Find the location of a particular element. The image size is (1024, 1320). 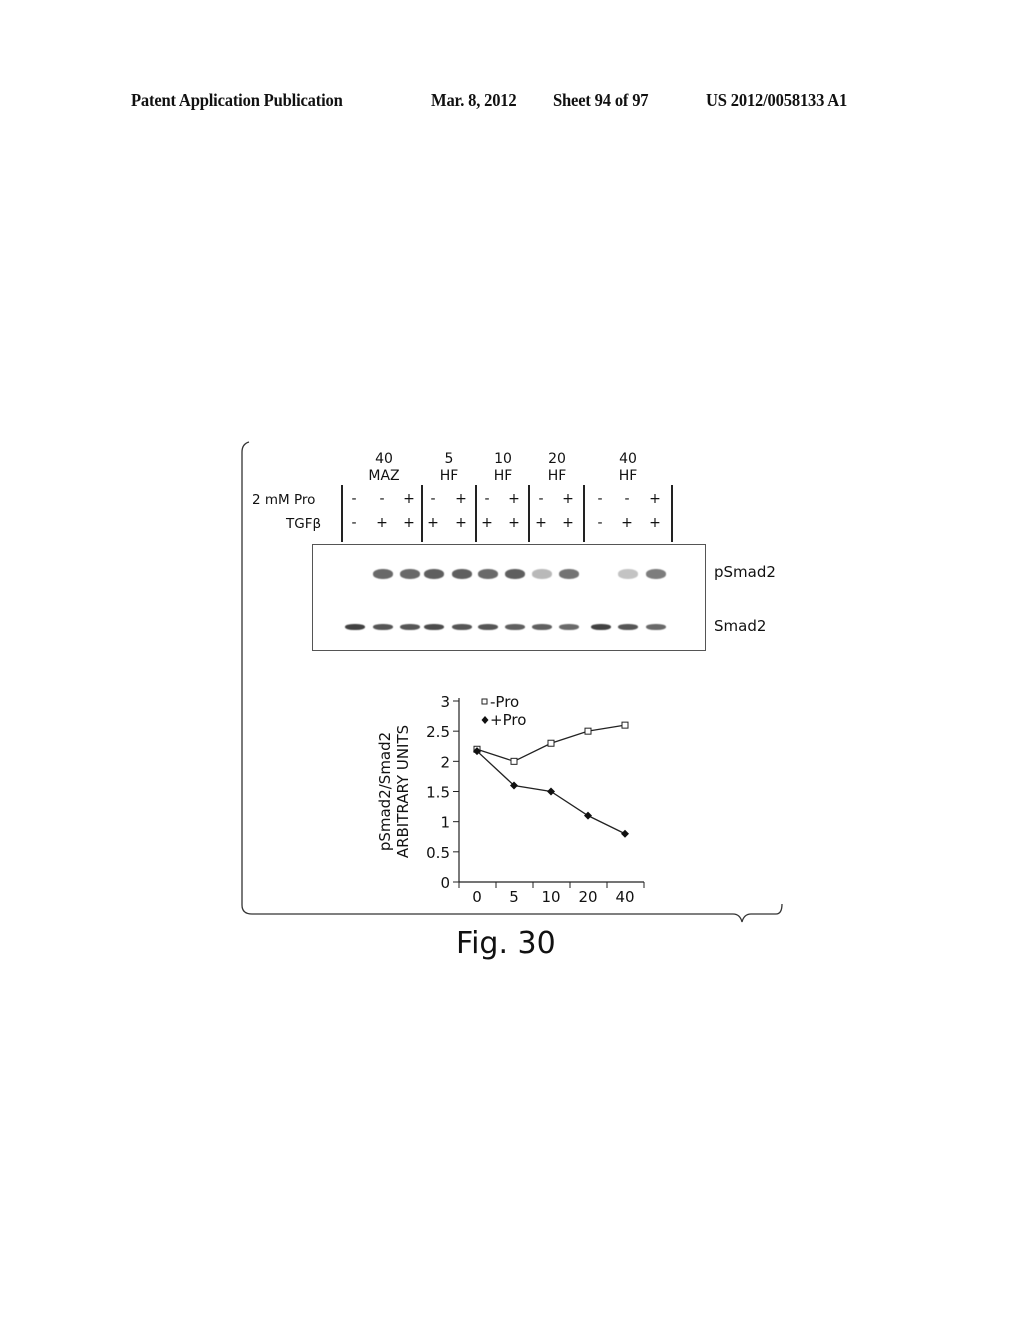

y-tick-label: 2.5 is located at coordinates (438, 732).